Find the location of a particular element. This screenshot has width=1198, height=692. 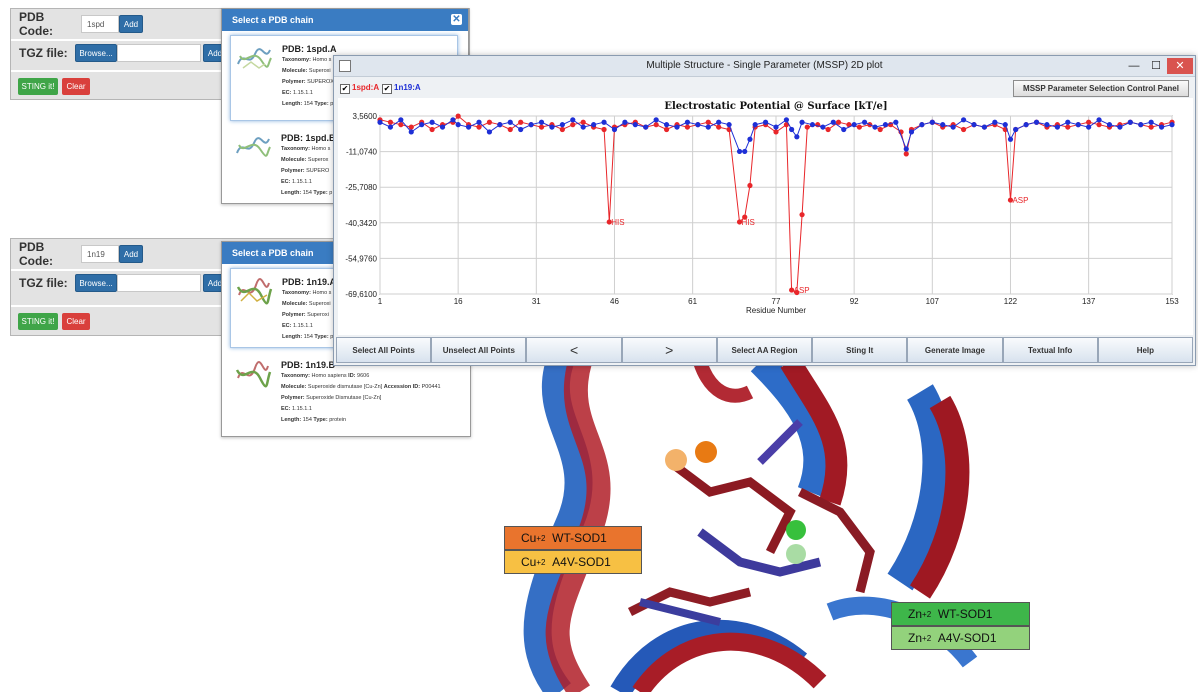

sting-it-button: Sting It is located at coordinates (860, 350).